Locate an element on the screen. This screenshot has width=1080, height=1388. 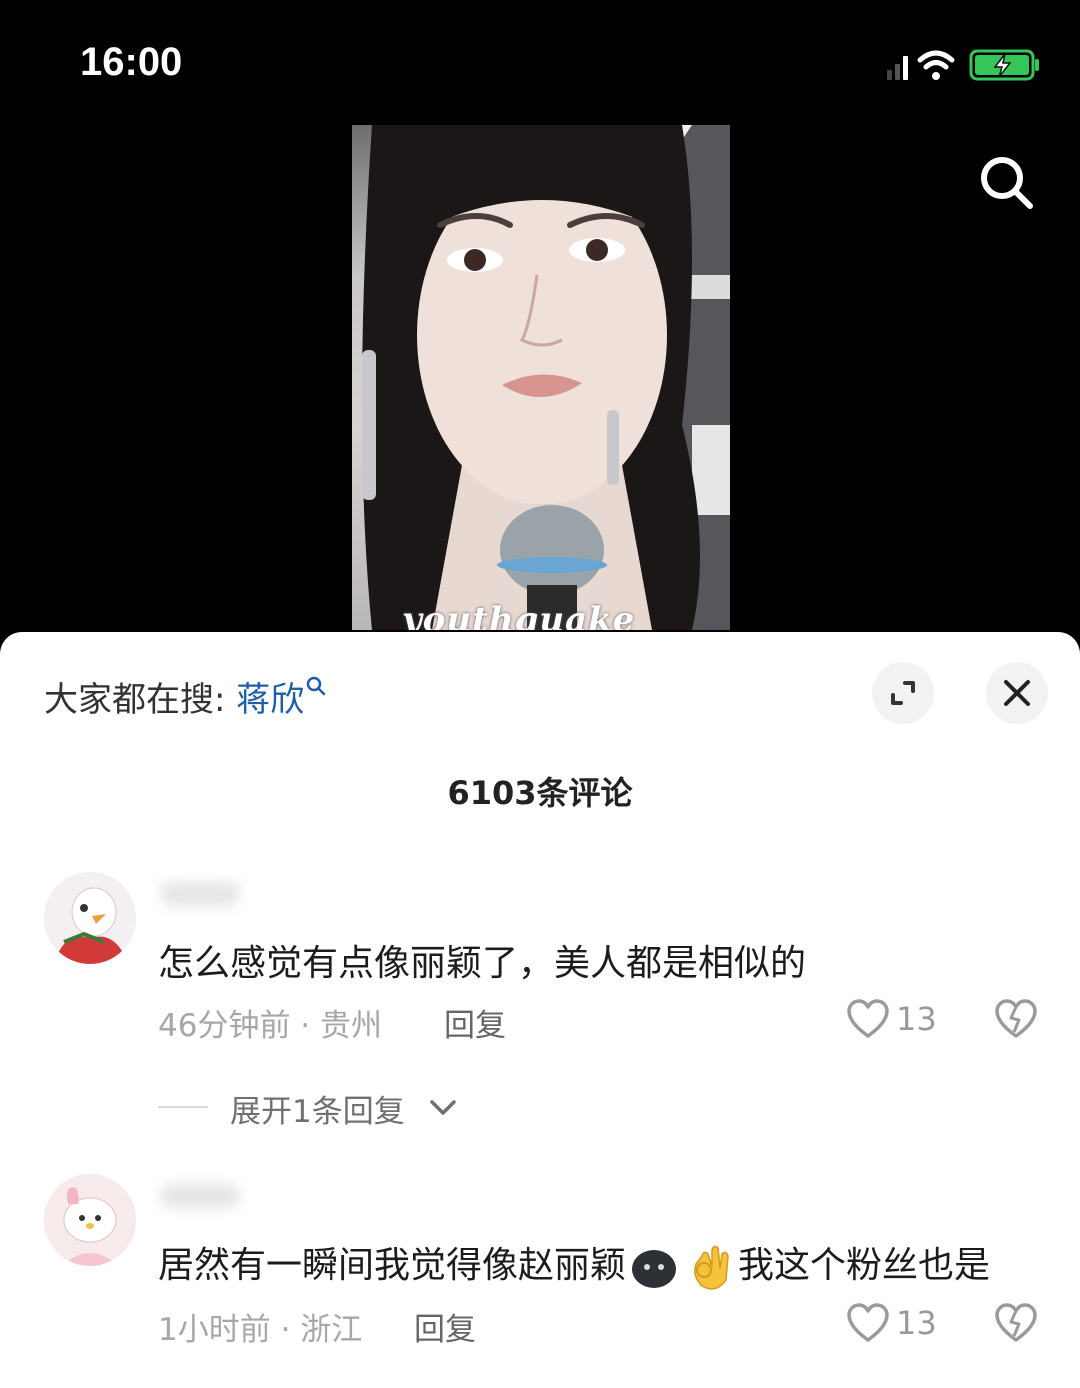
trending-search: 大家都在搜: 蒋欣 is located at coordinates (185, 696).